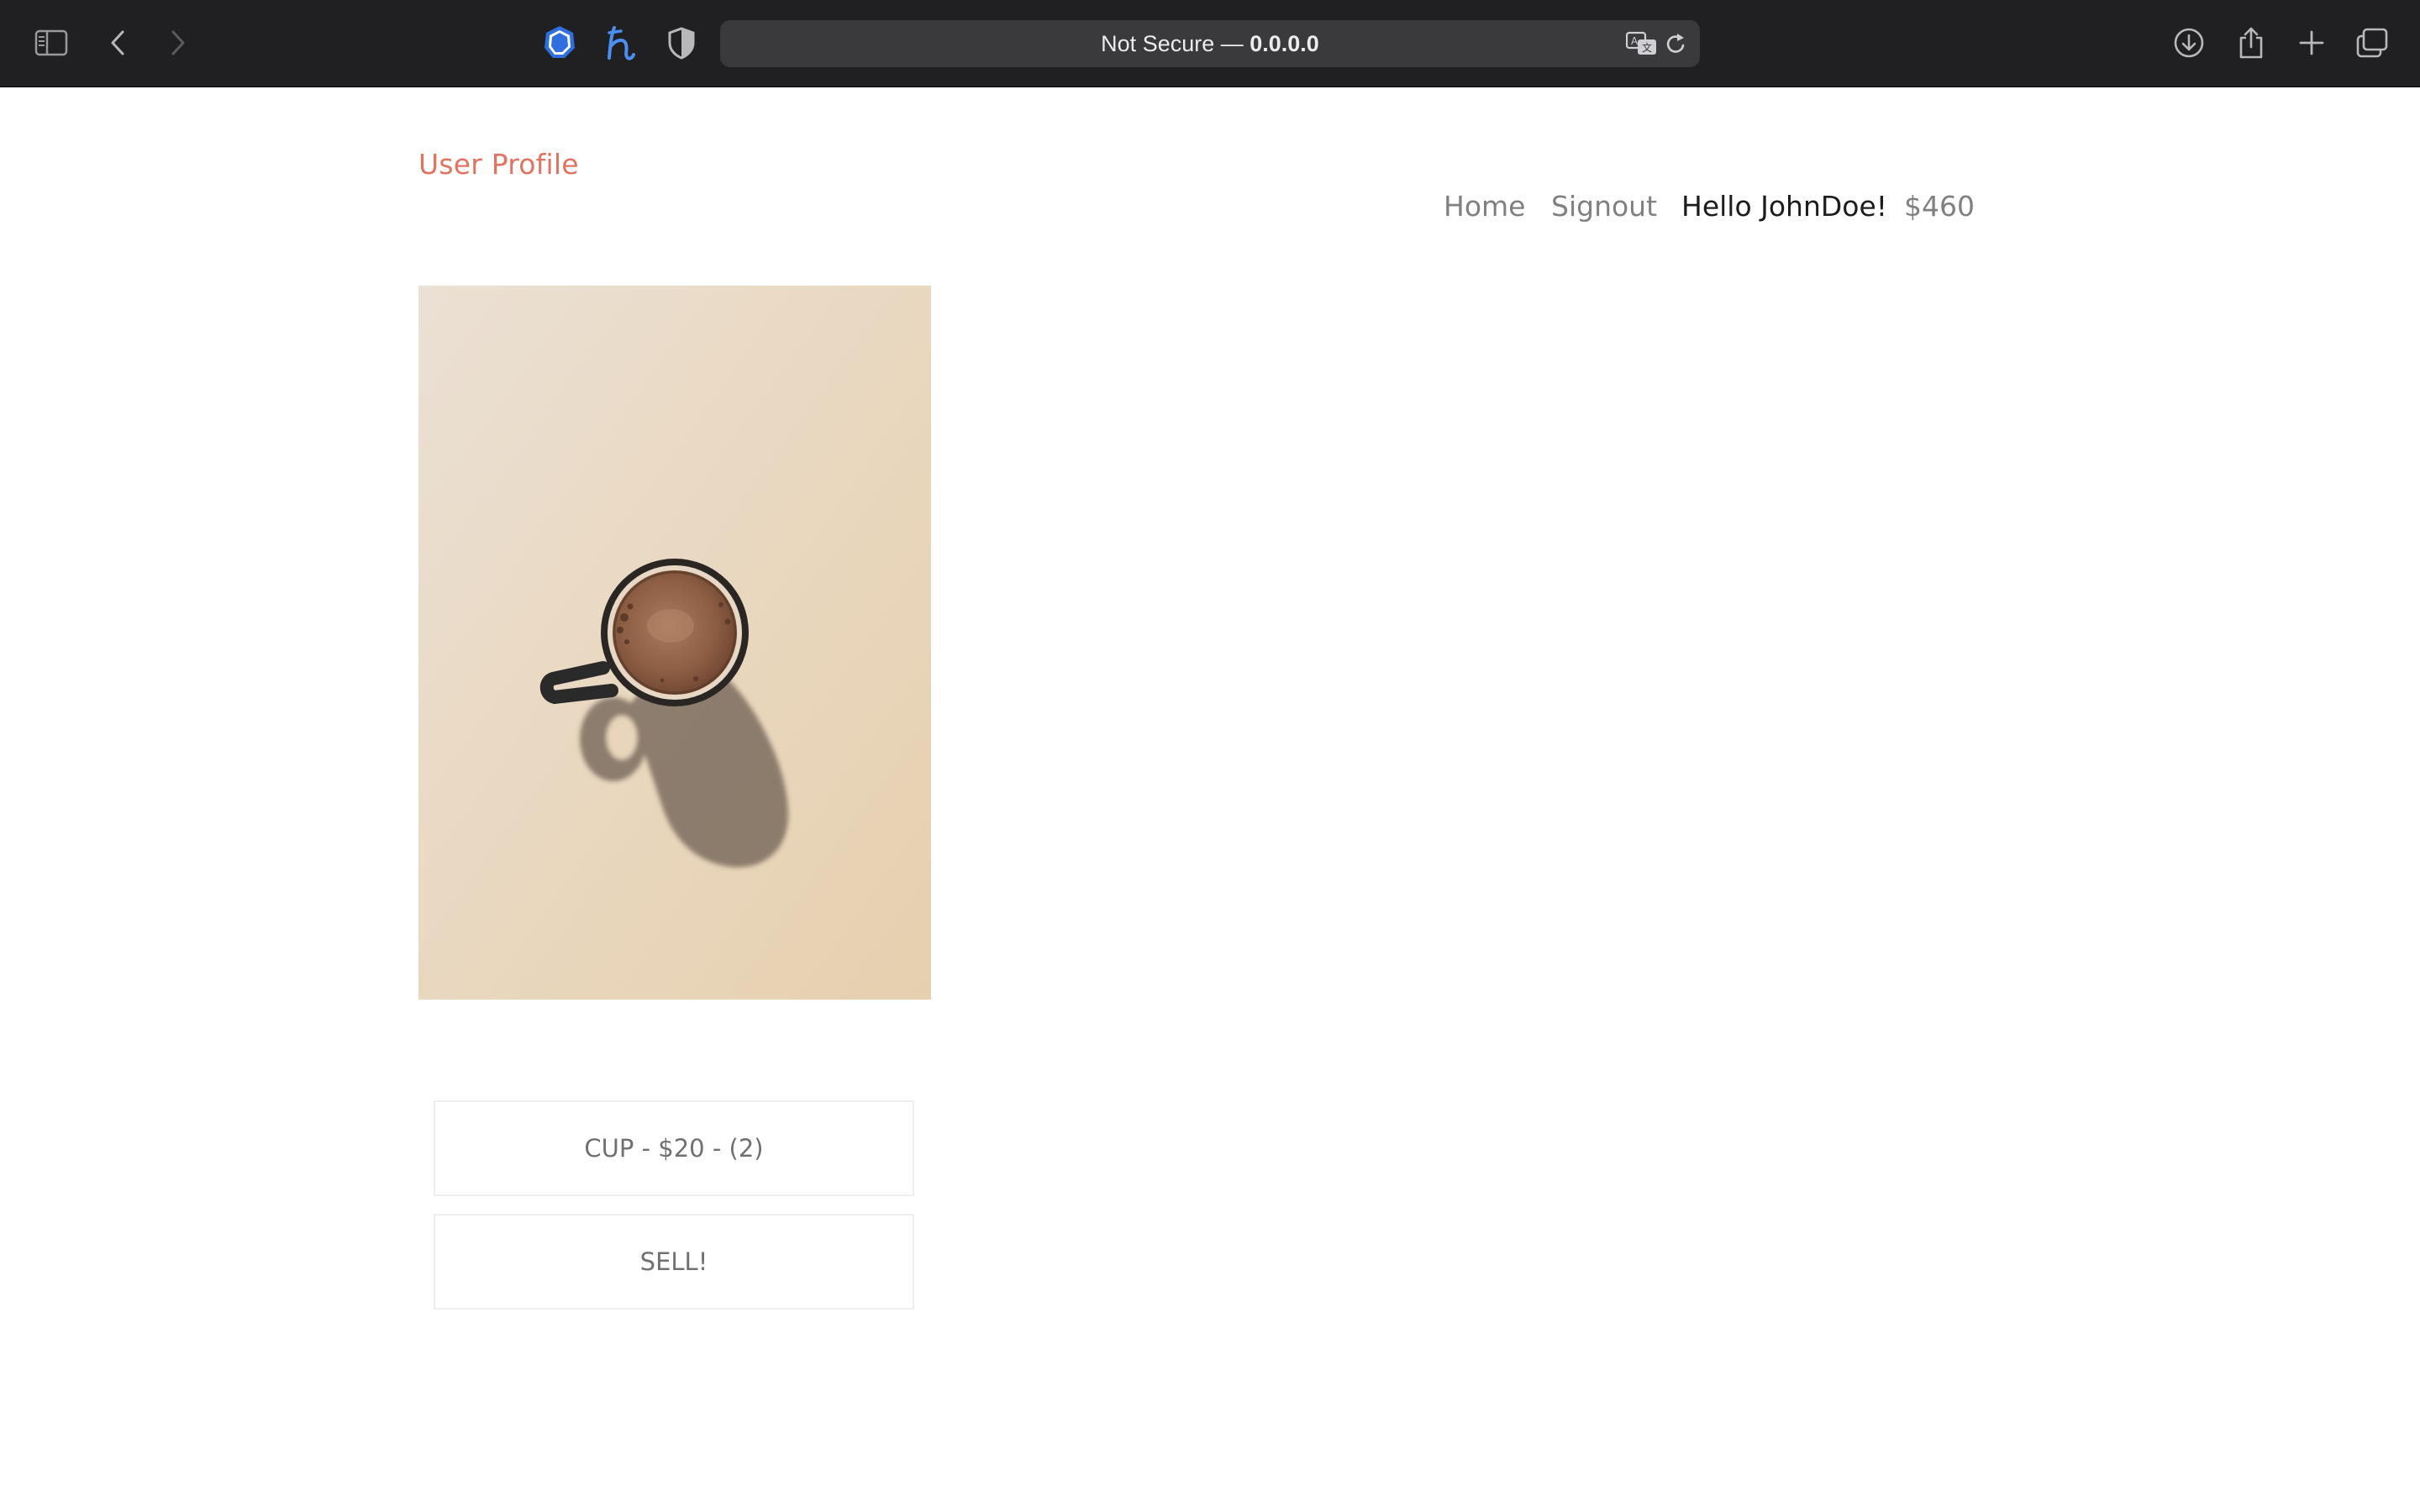  What do you see at coordinates (1175, 43) in the screenshot?
I see `security-label: Not Secure —` at bounding box center [1175, 43].